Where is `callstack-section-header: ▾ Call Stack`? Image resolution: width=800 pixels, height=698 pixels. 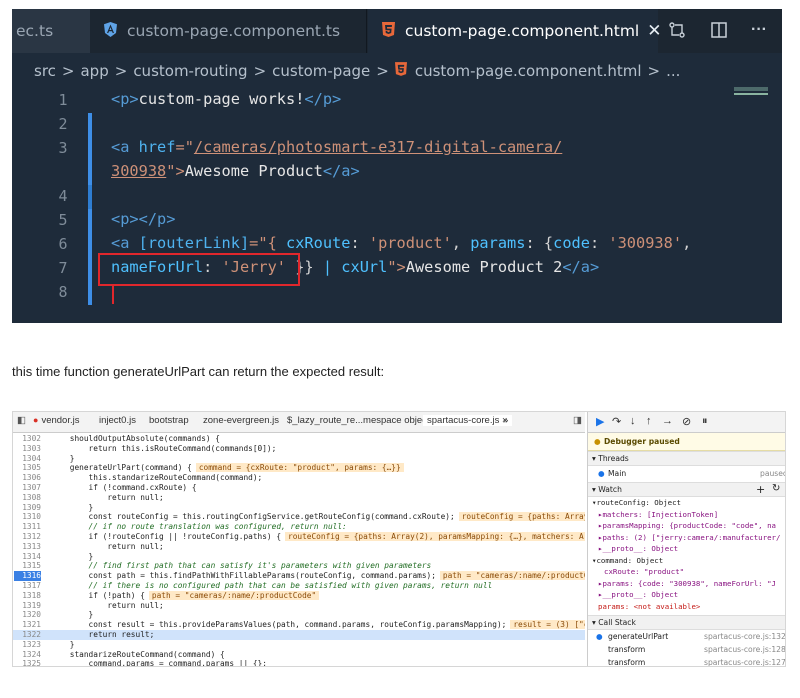 callstack-section-header: ▾ Call Stack is located at coordinates (686, 622).